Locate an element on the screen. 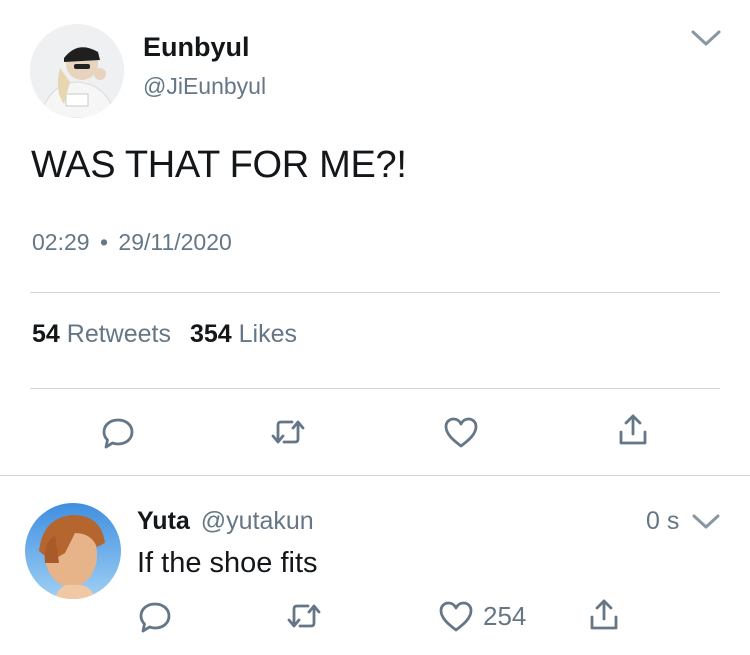 This screenshot has height=655, width=750. tweet-text: WAS THAT FOR ME?! is located at coordinates (219, 165).